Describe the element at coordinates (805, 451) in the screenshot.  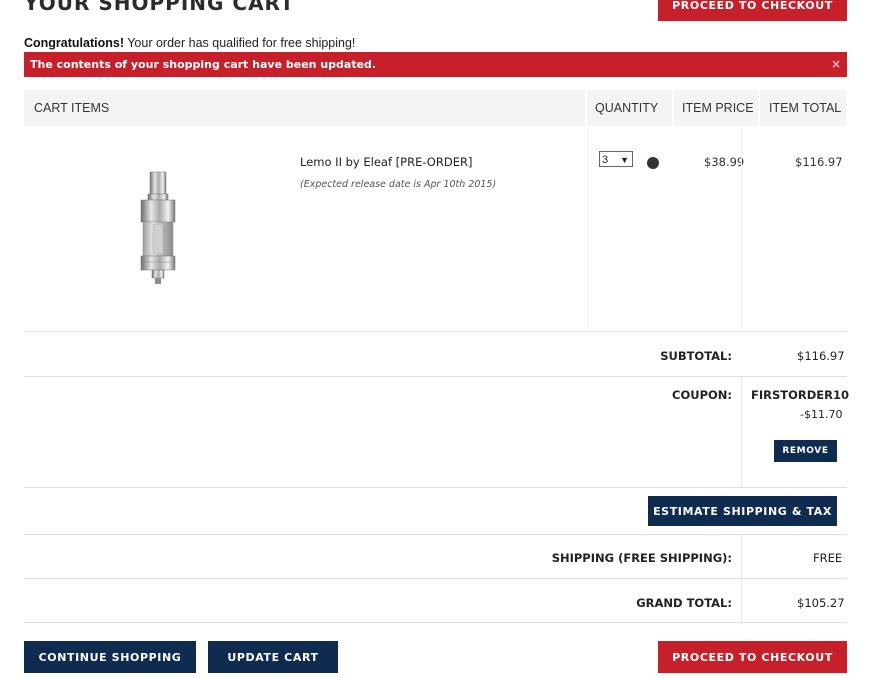
I see `remove-coupon-button: REMOVE` at that location.